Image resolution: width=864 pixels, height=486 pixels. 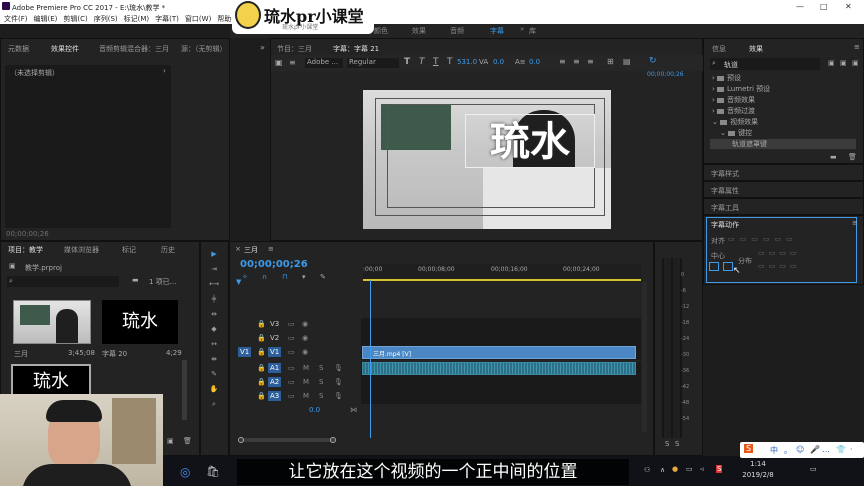 I want to click on align-left-icon: ≡, so click(x=562, y=61).